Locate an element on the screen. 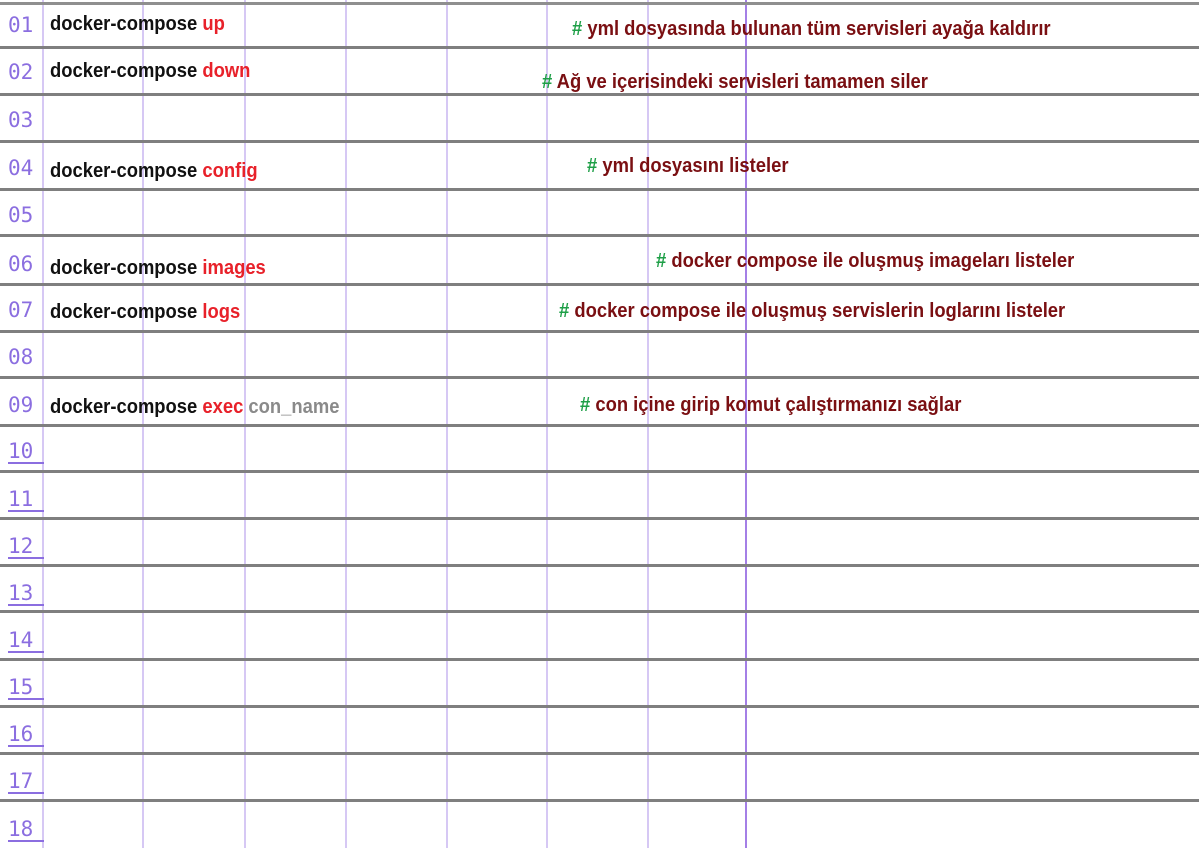  command-verb: down is located at coordinates (226, 71).